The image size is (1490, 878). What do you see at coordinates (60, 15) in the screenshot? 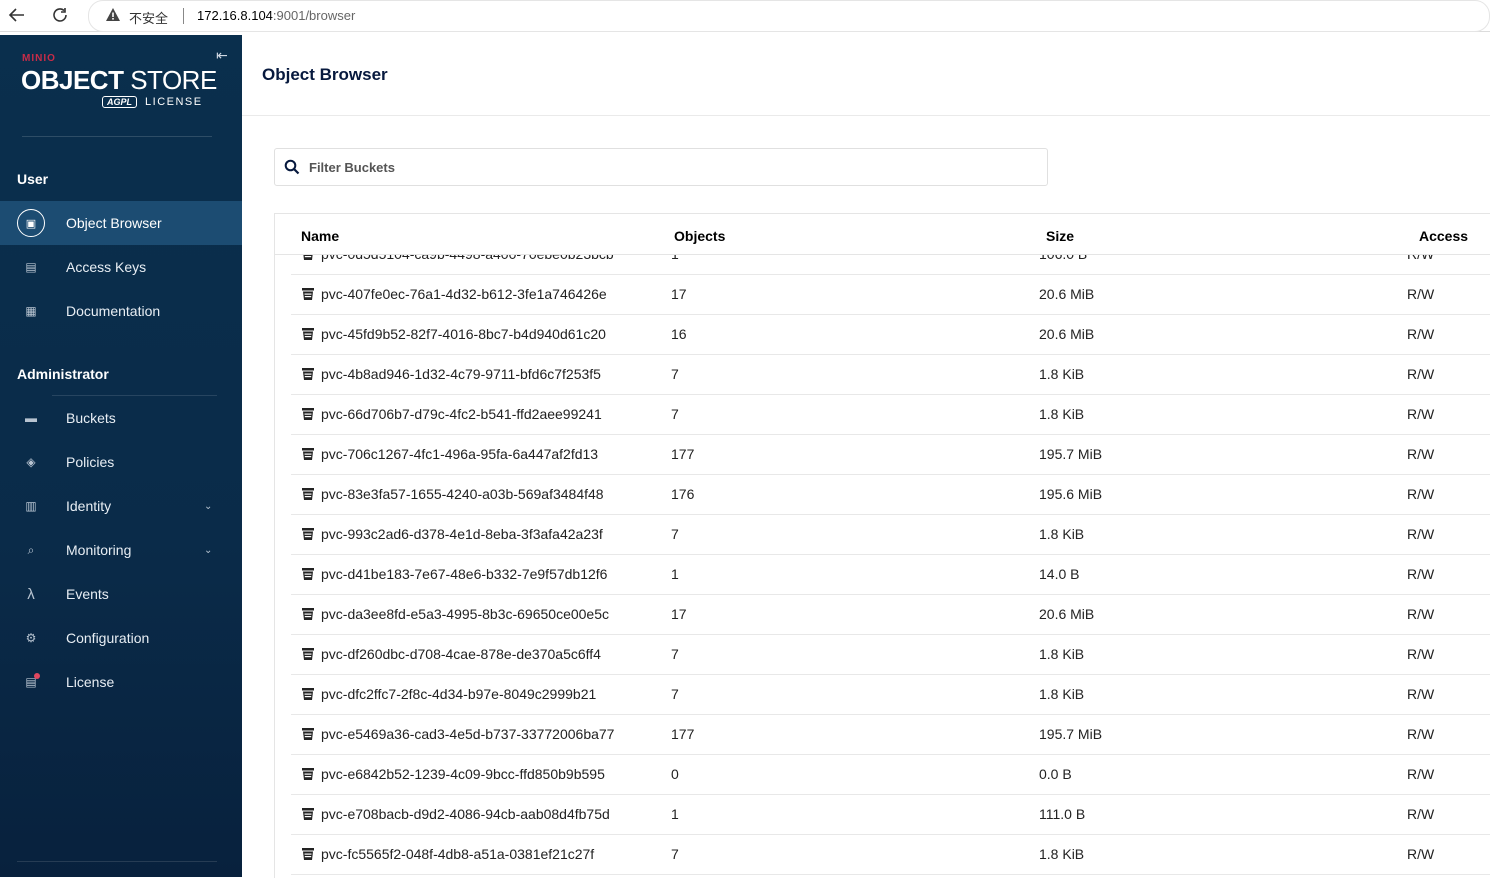
I see `reload-icon` at bounding box center [60, 15].